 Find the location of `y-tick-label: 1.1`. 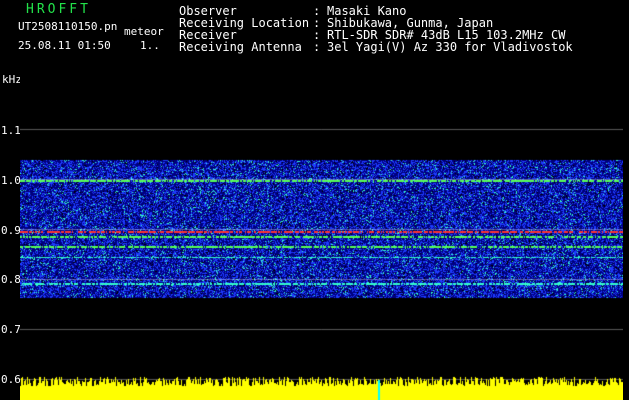

y-tick-label: 1.1 is located at coordinates (11, 130).